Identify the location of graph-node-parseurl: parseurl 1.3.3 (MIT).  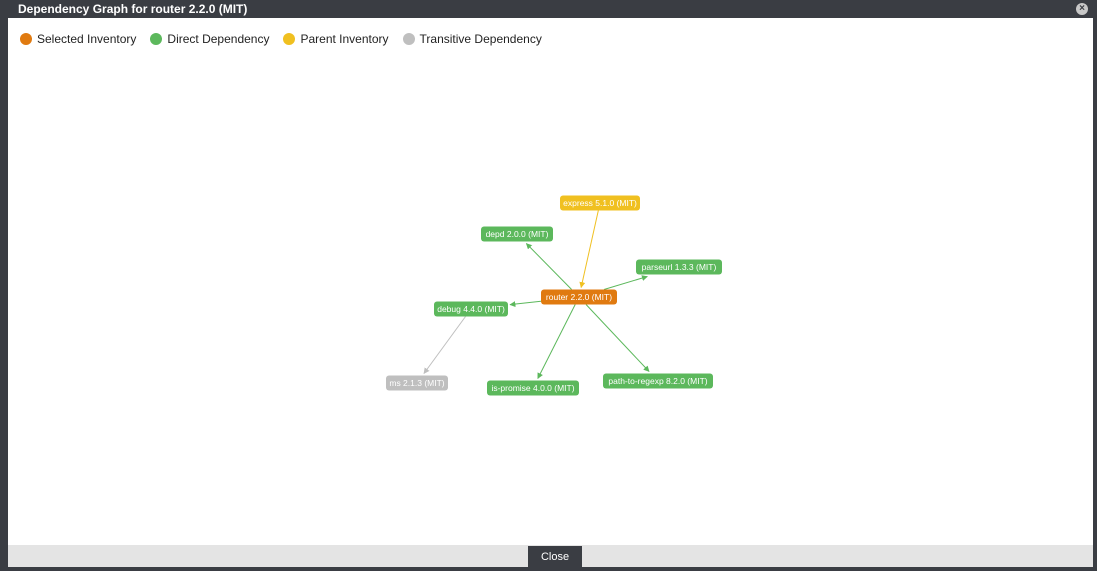
(679, 267).